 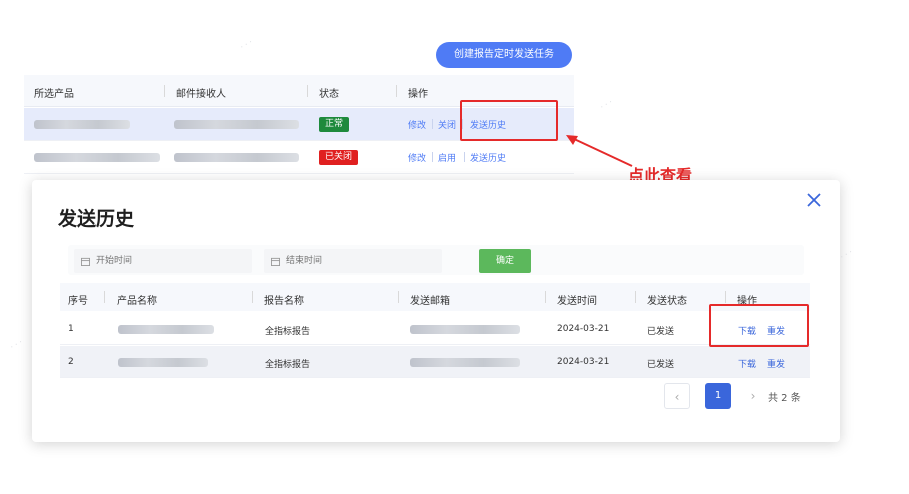 What do you see at coordinates (677, 396) in the screenshot?
I see `pagination-prev-button: ‹` at bounding box center [677, 396].